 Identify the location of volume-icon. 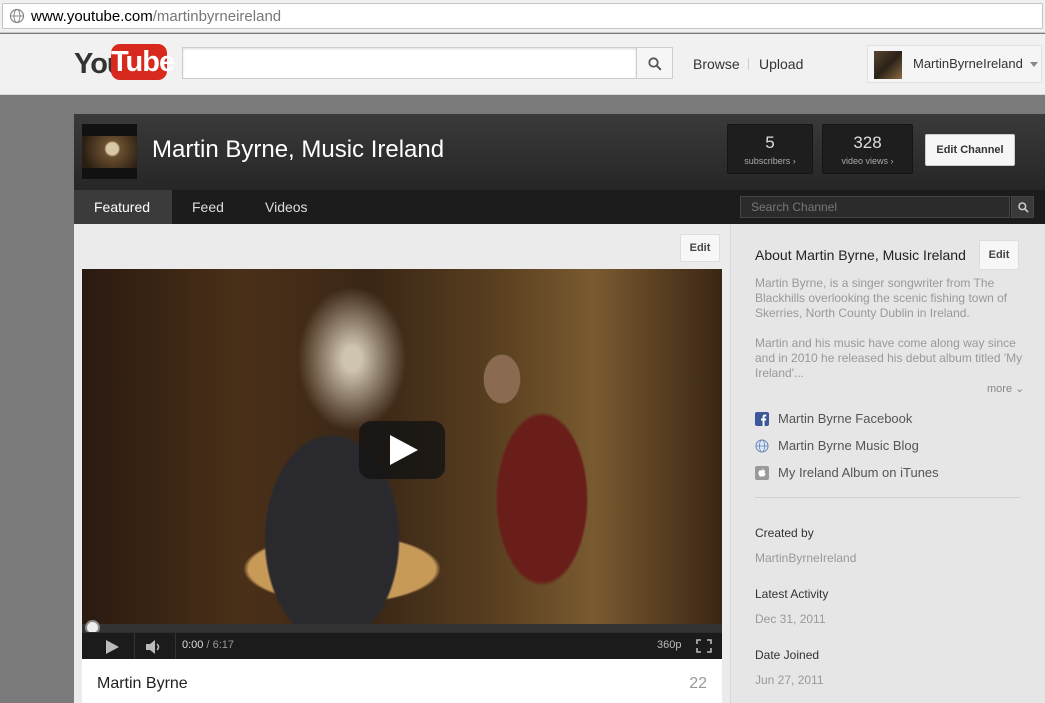
(155, 647).